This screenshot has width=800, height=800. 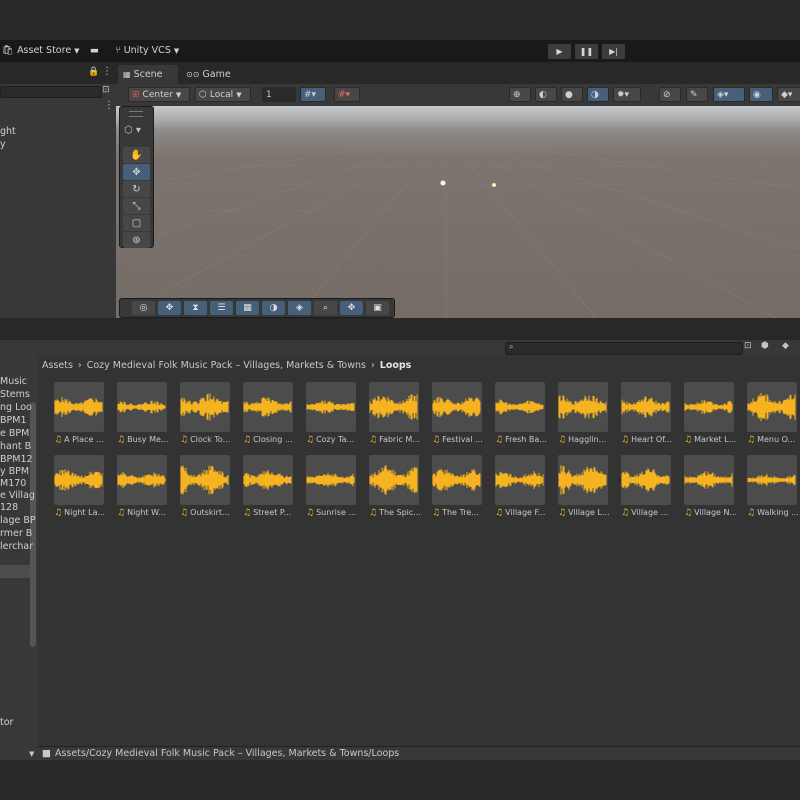 What do you see at coordinates (697, 94) in the screenshot?
I see `effects-toggle-button: ✎` at bounding box center [697, 94].